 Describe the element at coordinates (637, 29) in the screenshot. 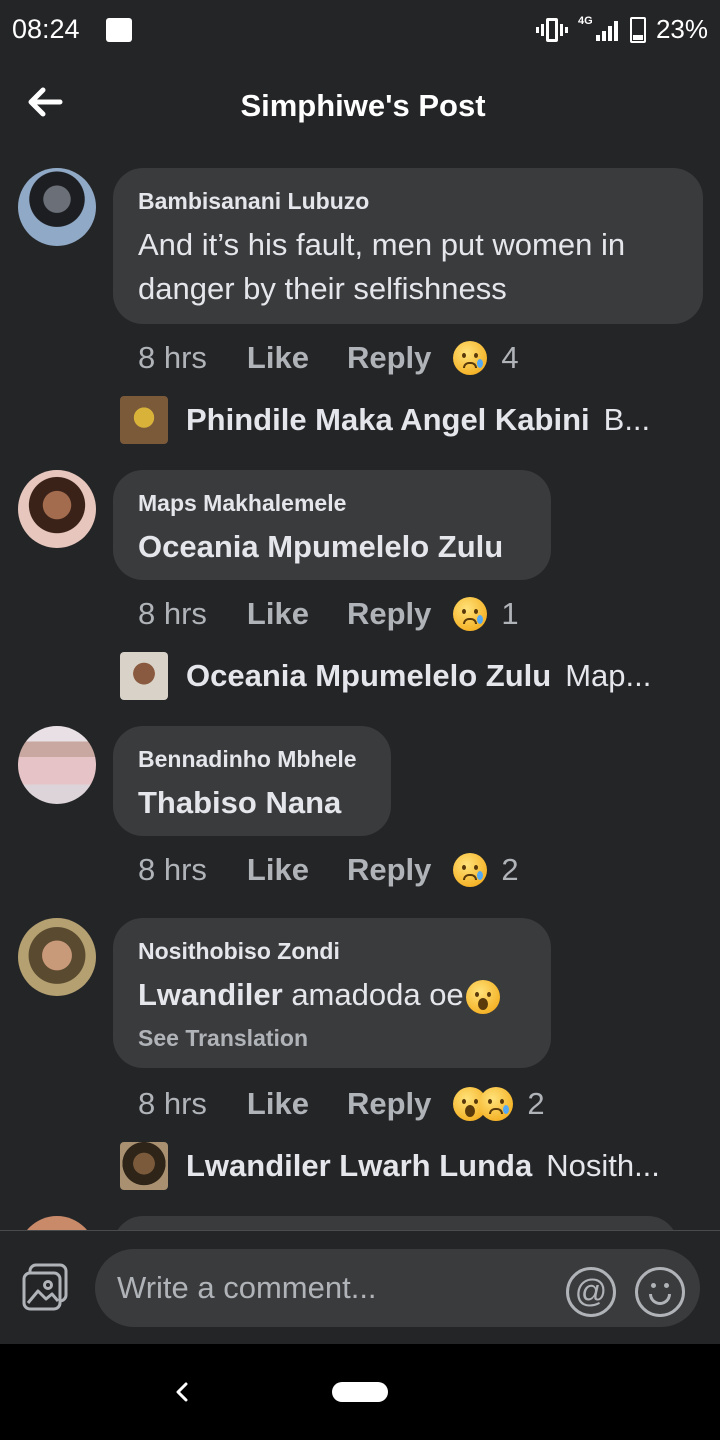

I see `battery-icon` at that location.